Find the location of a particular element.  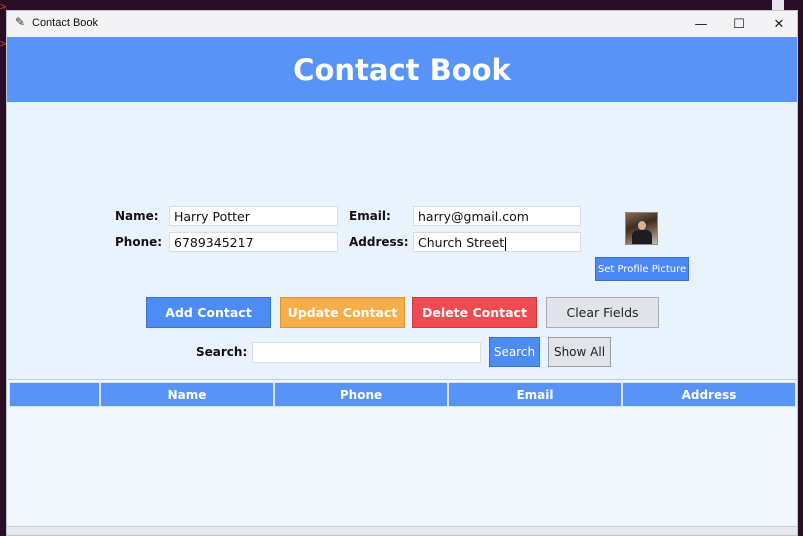

column-header-email: Email is located at coordinates (535, 394).